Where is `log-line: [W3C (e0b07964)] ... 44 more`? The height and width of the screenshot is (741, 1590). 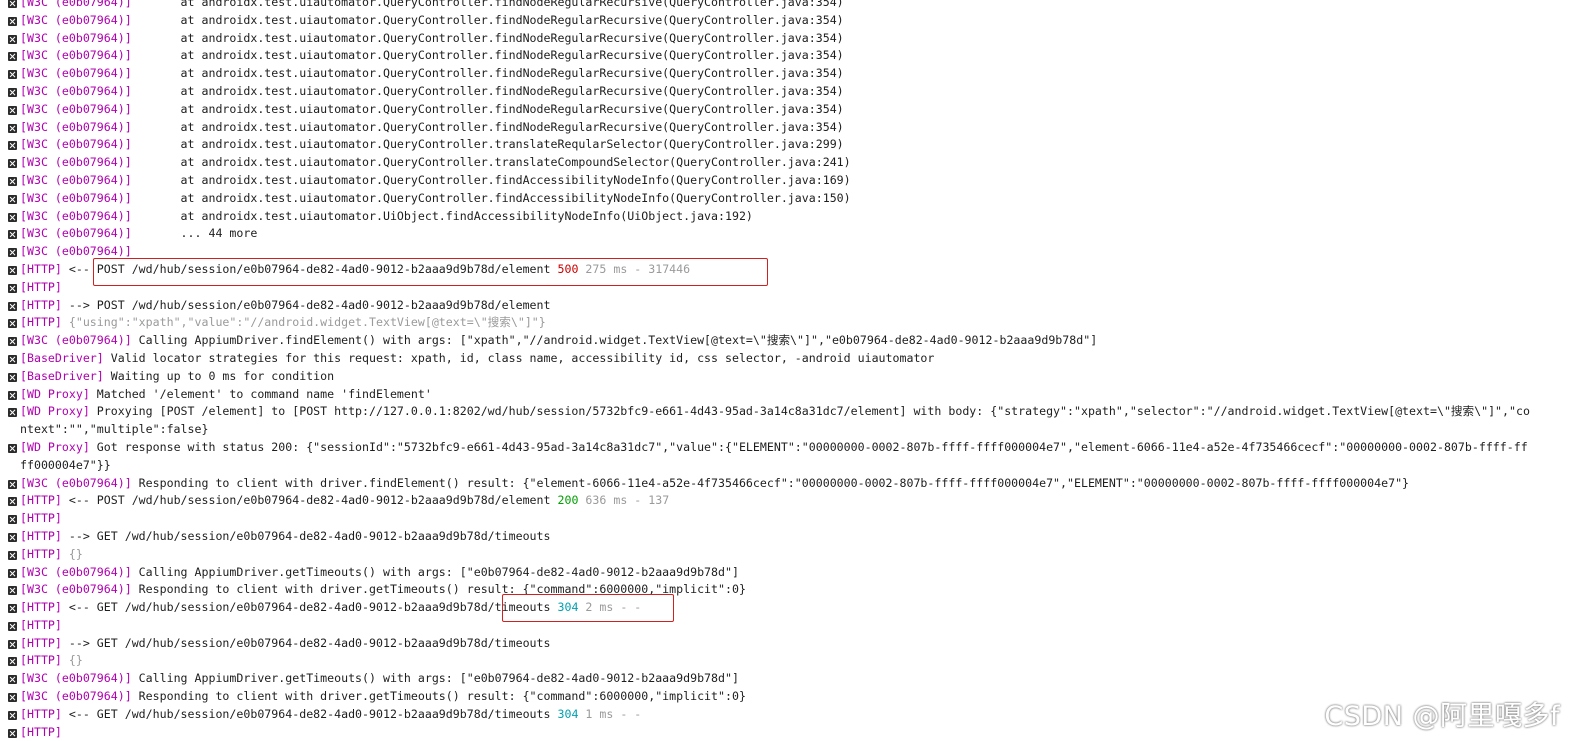 log-line: [W3C (e0b07964)] ... 44 more is located at coordinates (795, 234).